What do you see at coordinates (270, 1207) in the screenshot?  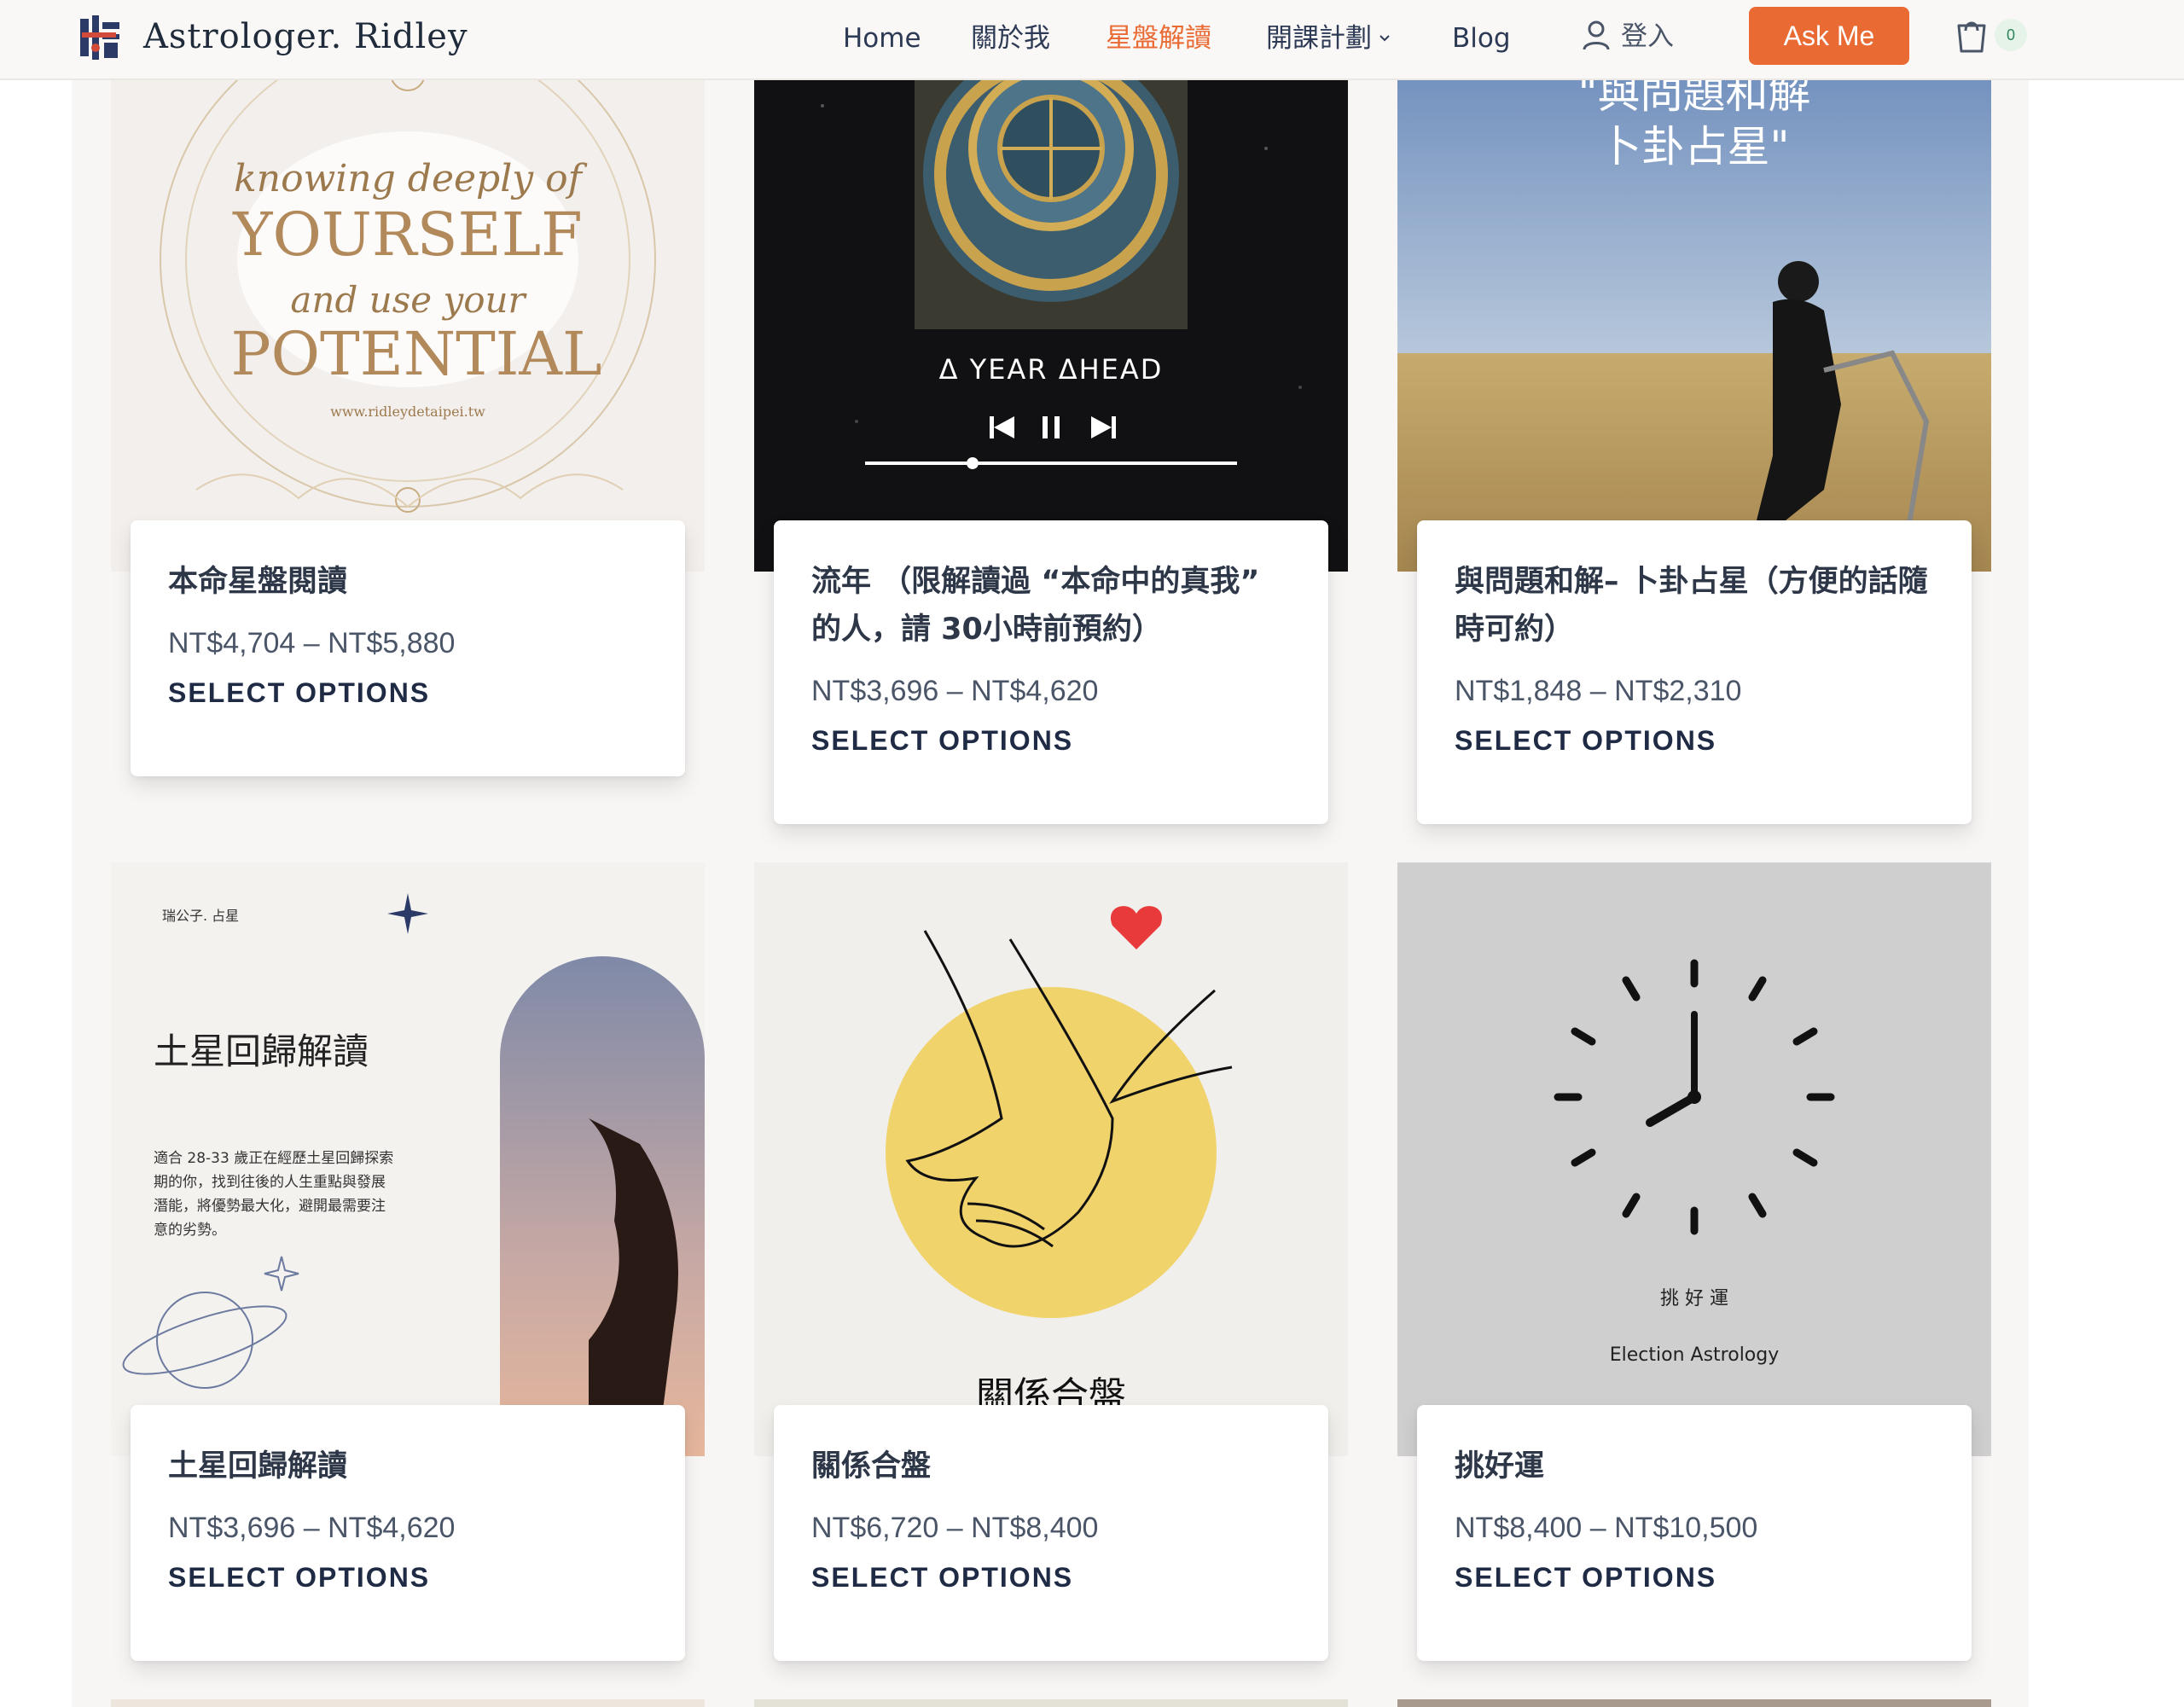 I see `image-body-3: 潛能，將優勢最大化，避開最需要注` at bounding box center [270, 1207].